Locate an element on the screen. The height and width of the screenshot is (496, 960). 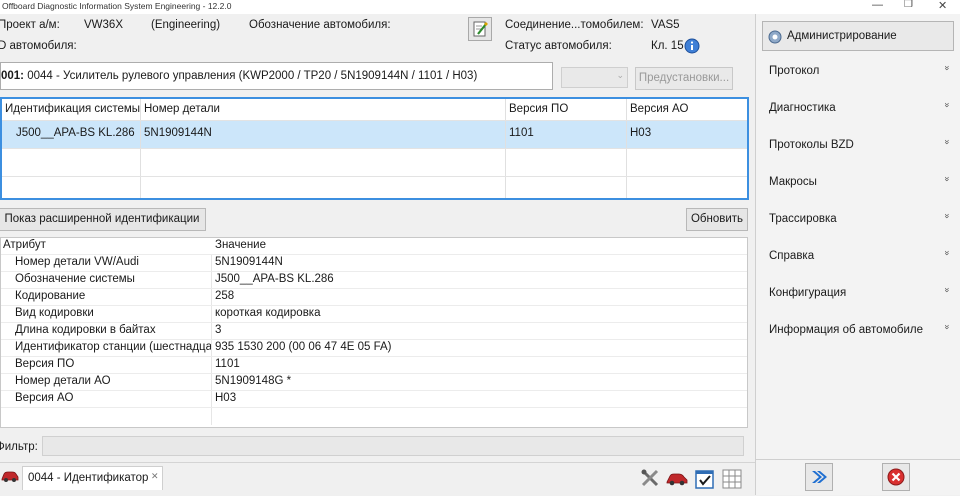
chevron-down-icon: ⌄ is located at coordinates (620, 75).